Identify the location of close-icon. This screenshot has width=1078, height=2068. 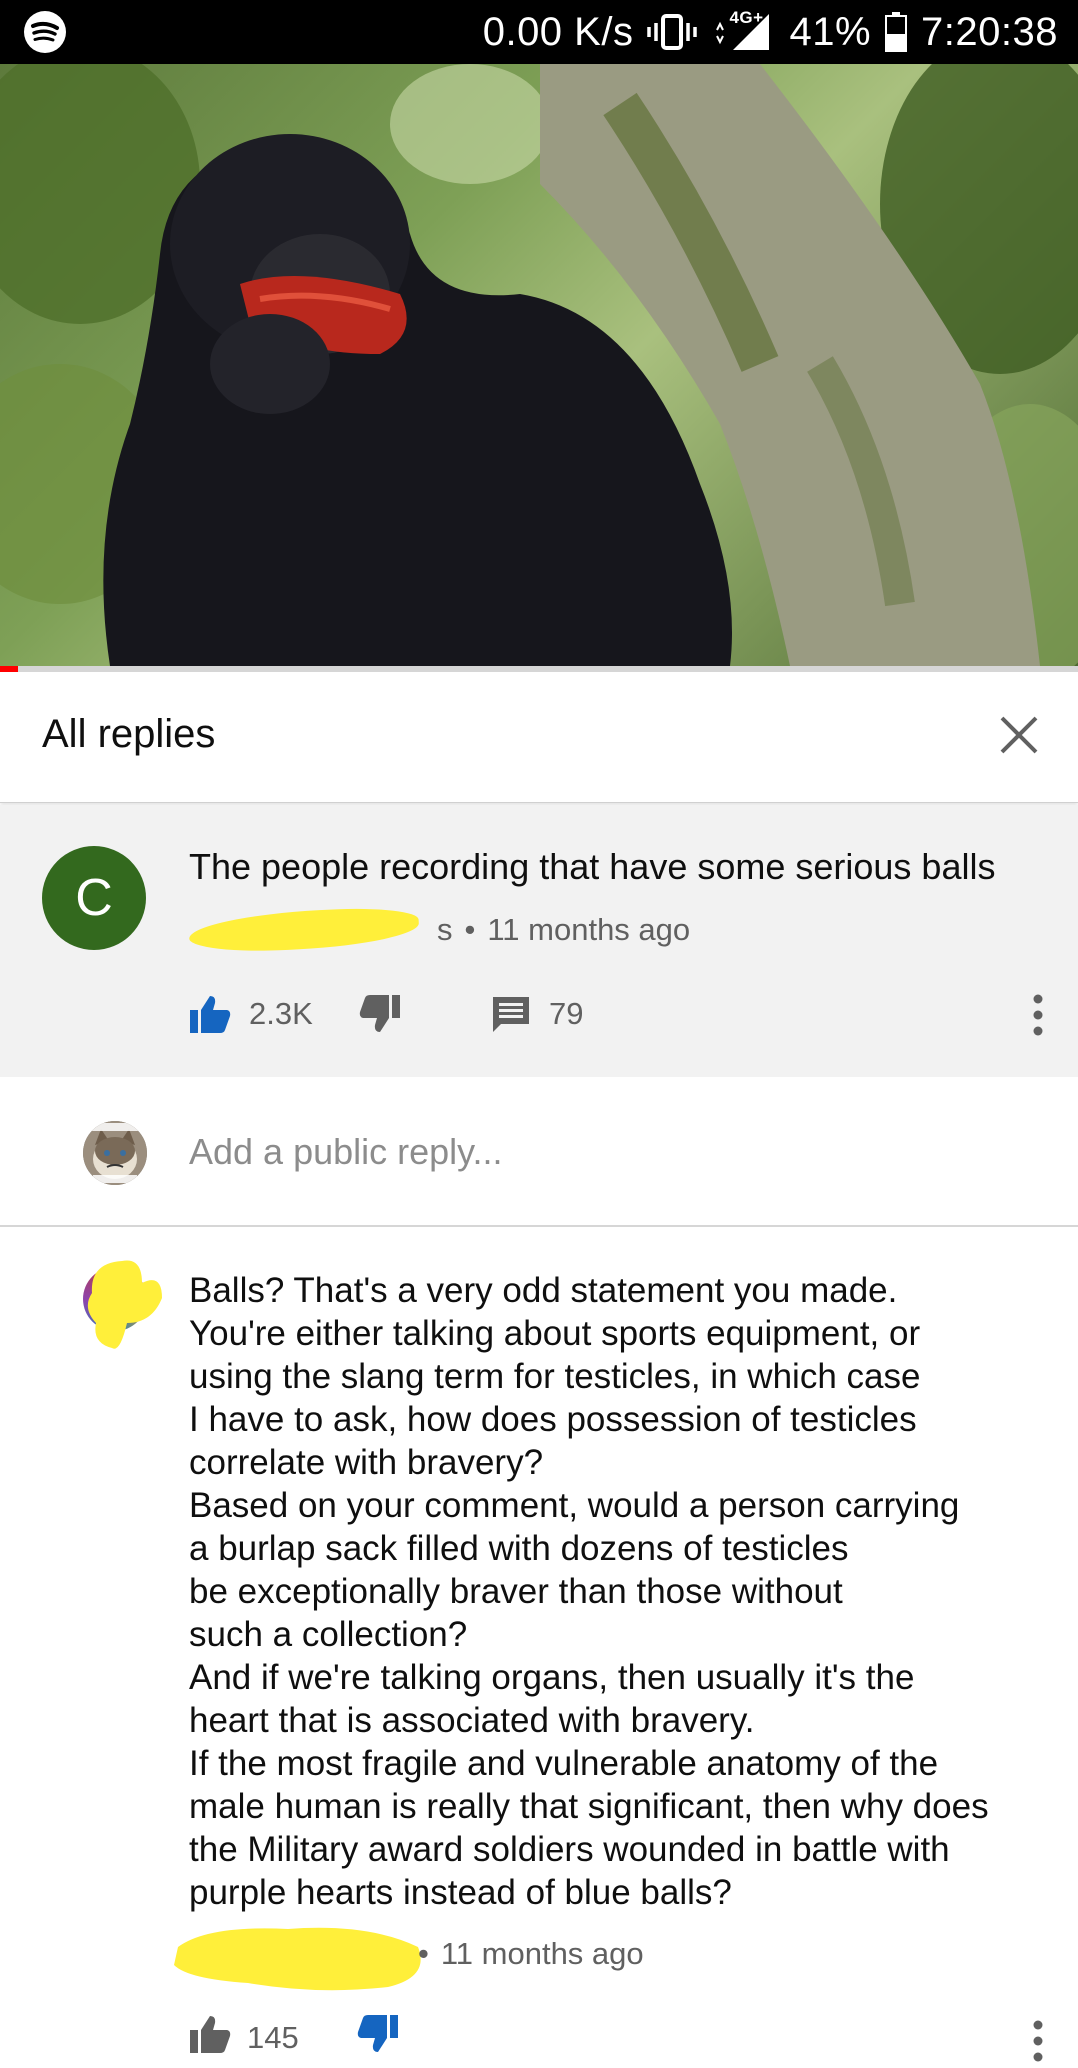
(1019, 735).